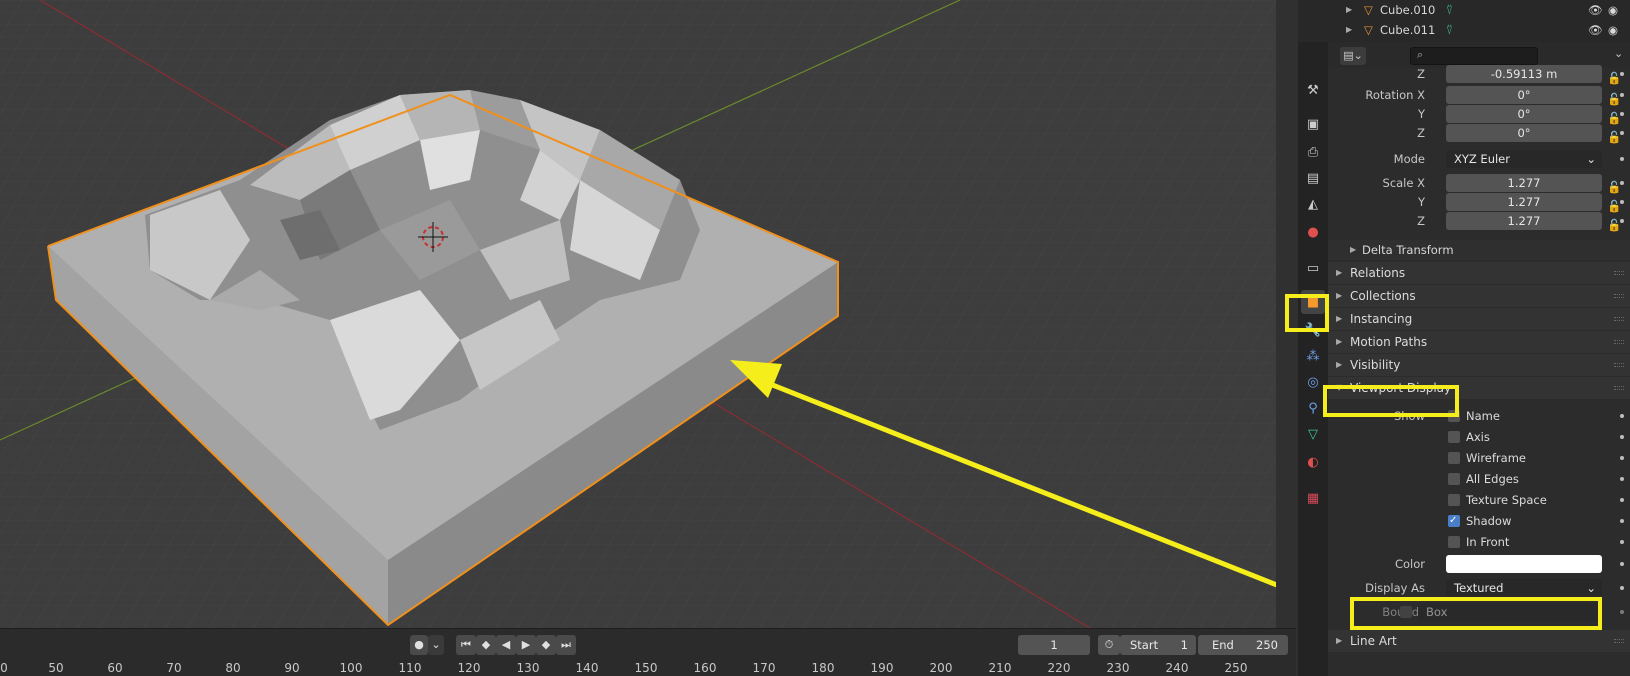 Image resolution: width=1630 pixels, height=676 pixels. Describe the element at coordinates (1313, 178) in the screenshot. I see `view-layer-tab-icon: ▤` at that location.